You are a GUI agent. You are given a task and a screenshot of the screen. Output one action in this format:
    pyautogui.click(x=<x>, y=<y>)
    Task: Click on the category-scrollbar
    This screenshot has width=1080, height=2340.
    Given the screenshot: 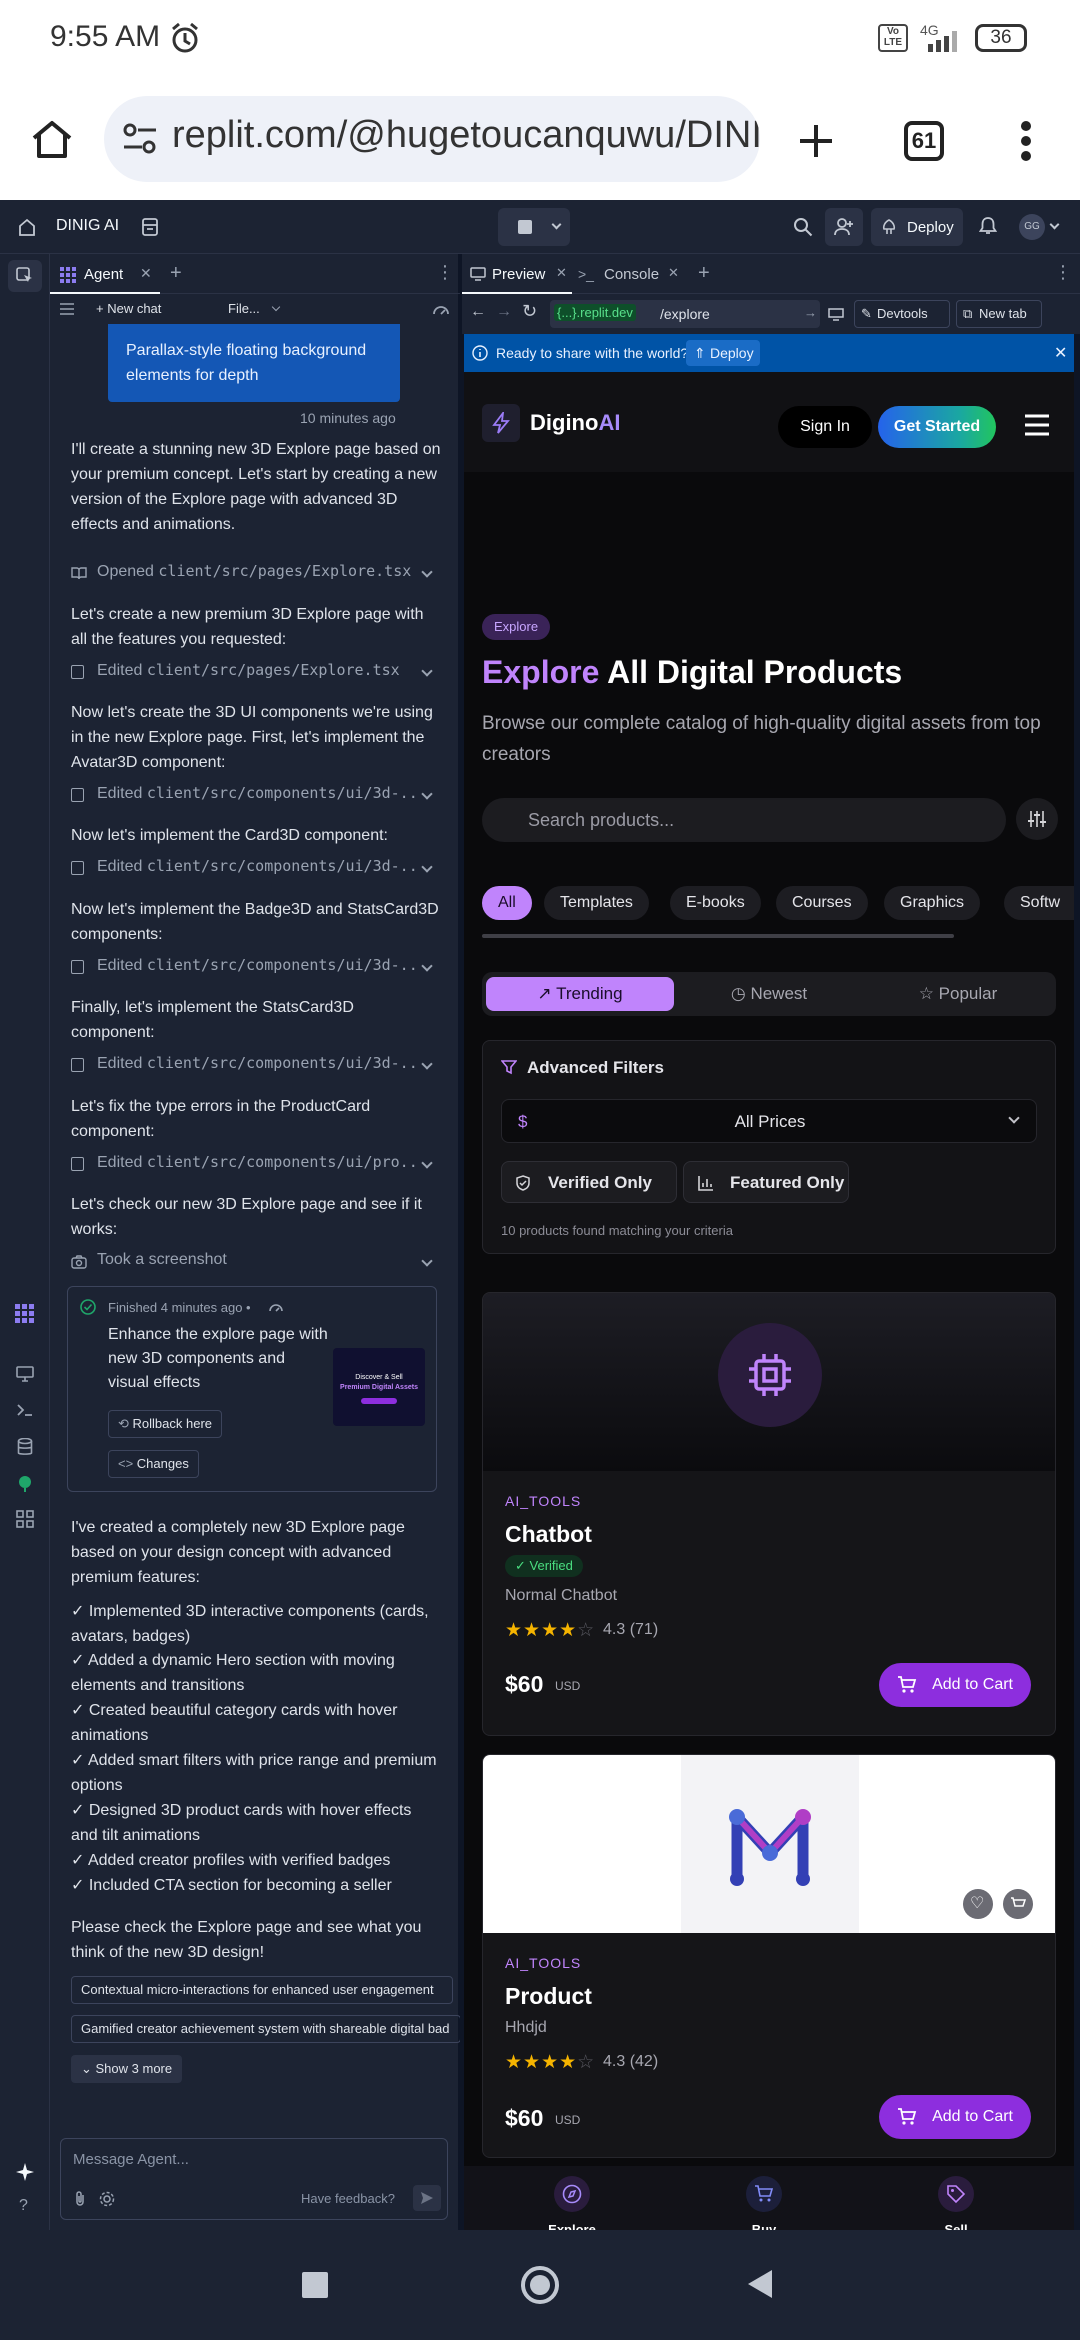 What is the action you would take?
    pyautogui.click(x=718, y=936)
    